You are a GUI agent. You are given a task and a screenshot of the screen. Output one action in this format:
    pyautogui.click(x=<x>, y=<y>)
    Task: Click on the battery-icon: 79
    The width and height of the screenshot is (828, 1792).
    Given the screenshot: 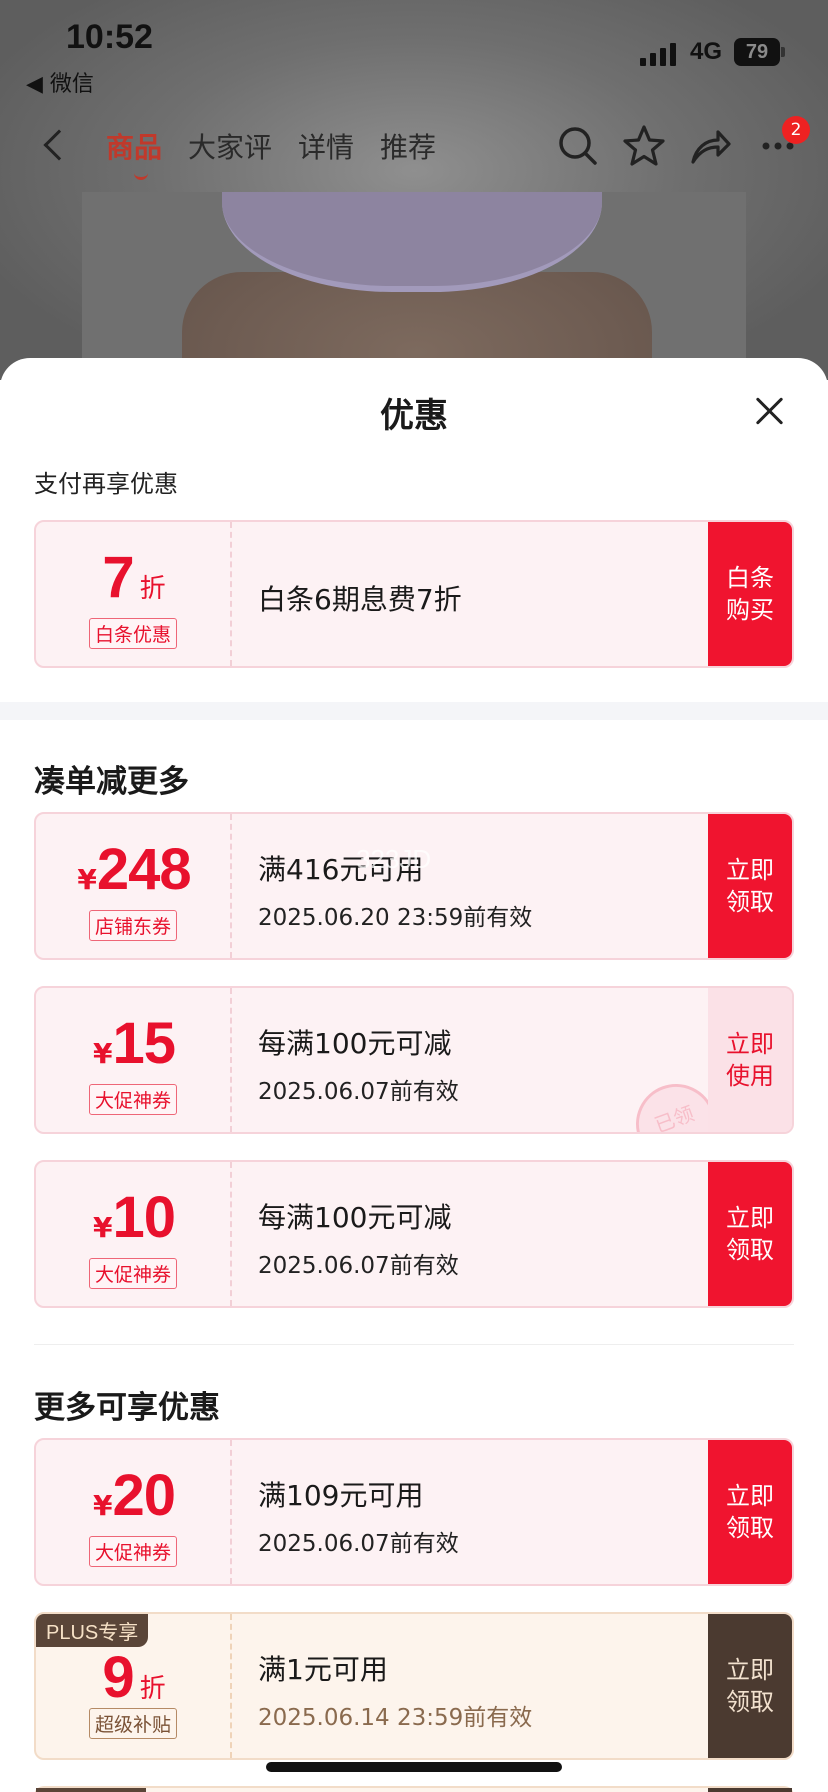 What is the action you would take?
    pyautogui.click(x=759, y=52)
    